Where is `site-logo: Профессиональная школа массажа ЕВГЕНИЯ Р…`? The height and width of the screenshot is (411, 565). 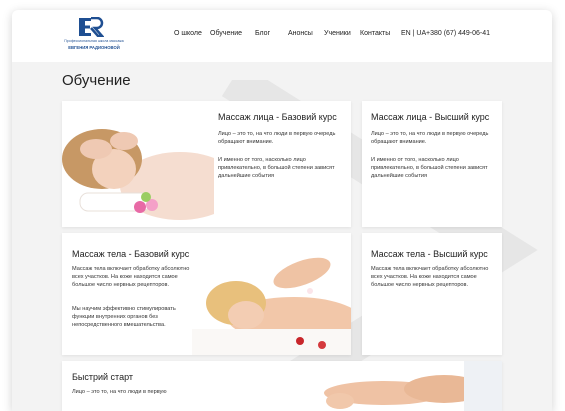 site-logo: Профессиональная школа массажа ЕВГЕНИЯ Р… is located at coordinates (94, 36).